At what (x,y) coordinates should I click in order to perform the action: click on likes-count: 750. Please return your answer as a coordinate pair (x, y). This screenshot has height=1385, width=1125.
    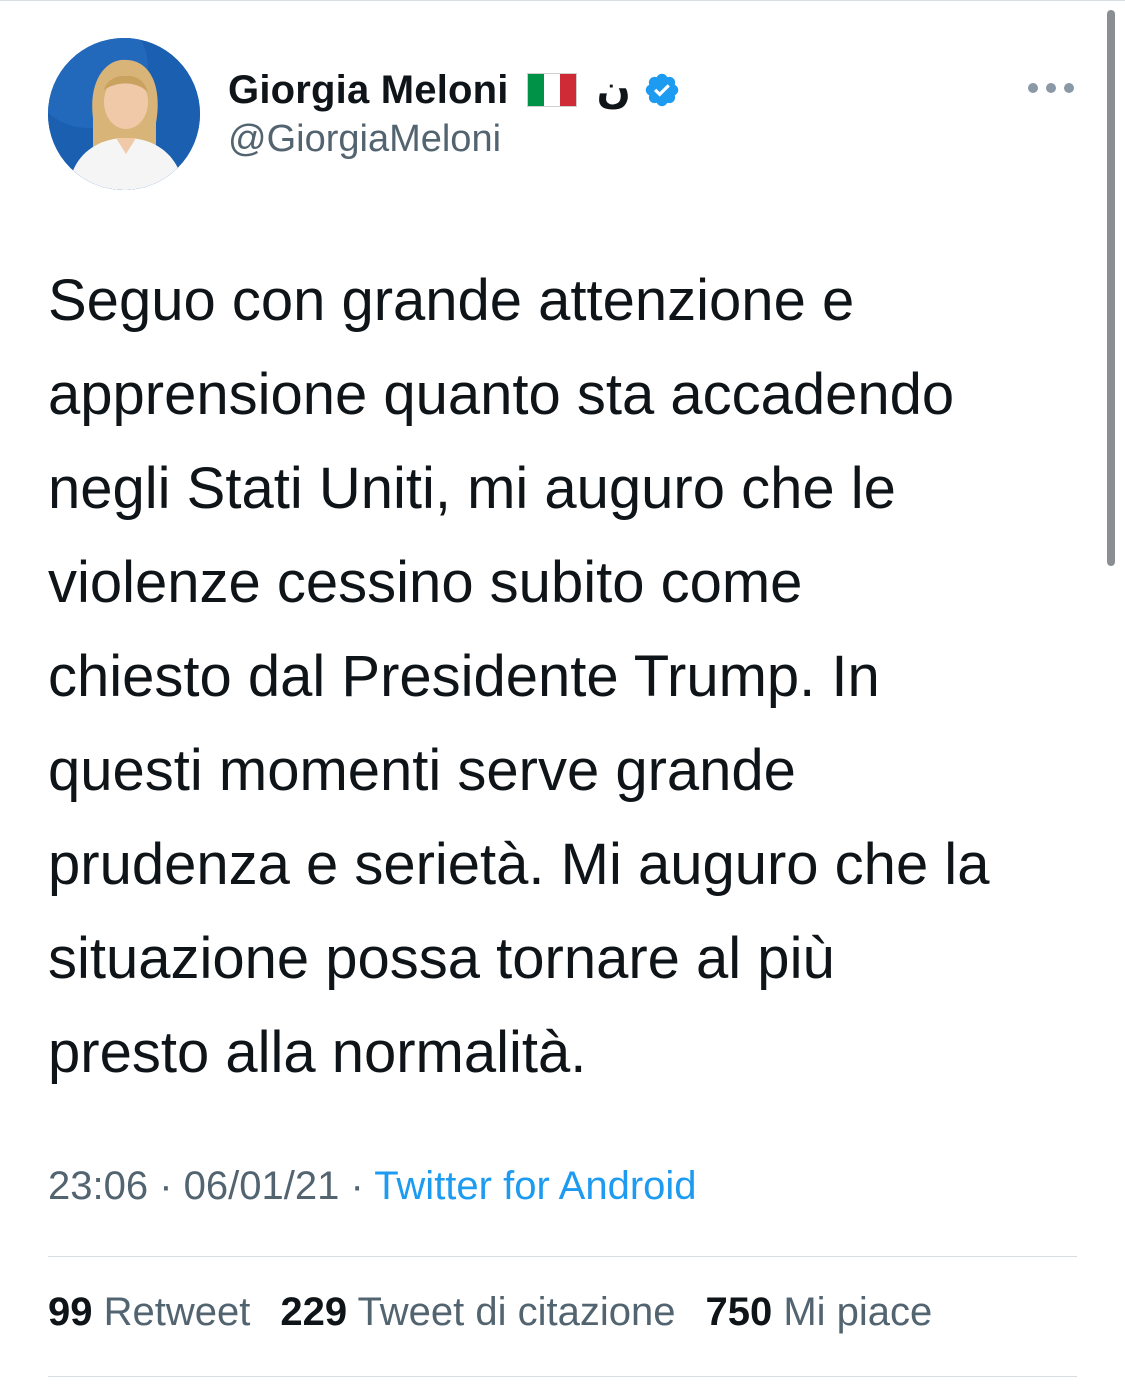
    Looking at the image, I should click on (739, 1312).